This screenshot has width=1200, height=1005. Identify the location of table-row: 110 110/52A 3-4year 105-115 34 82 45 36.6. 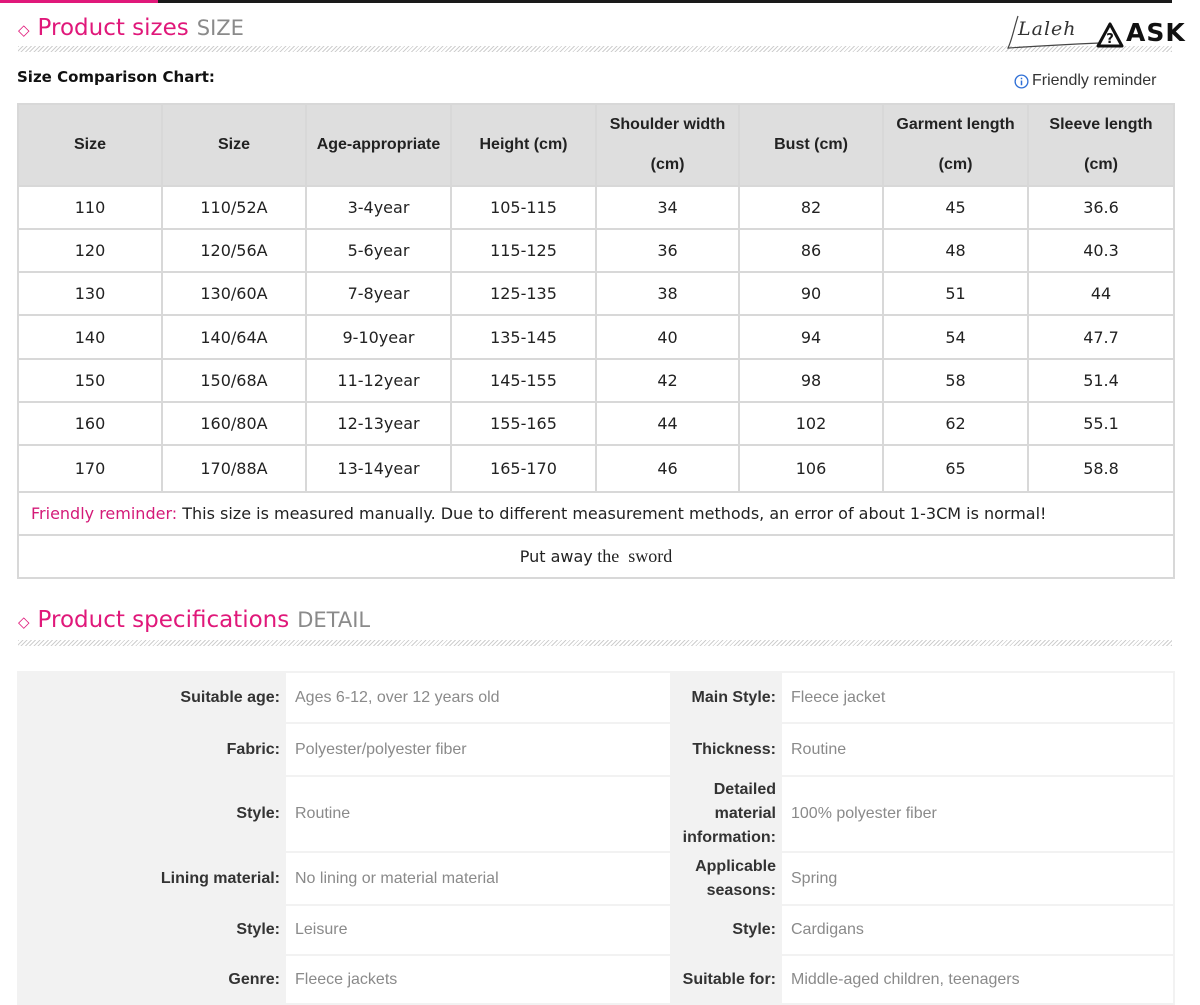
(596, 207).